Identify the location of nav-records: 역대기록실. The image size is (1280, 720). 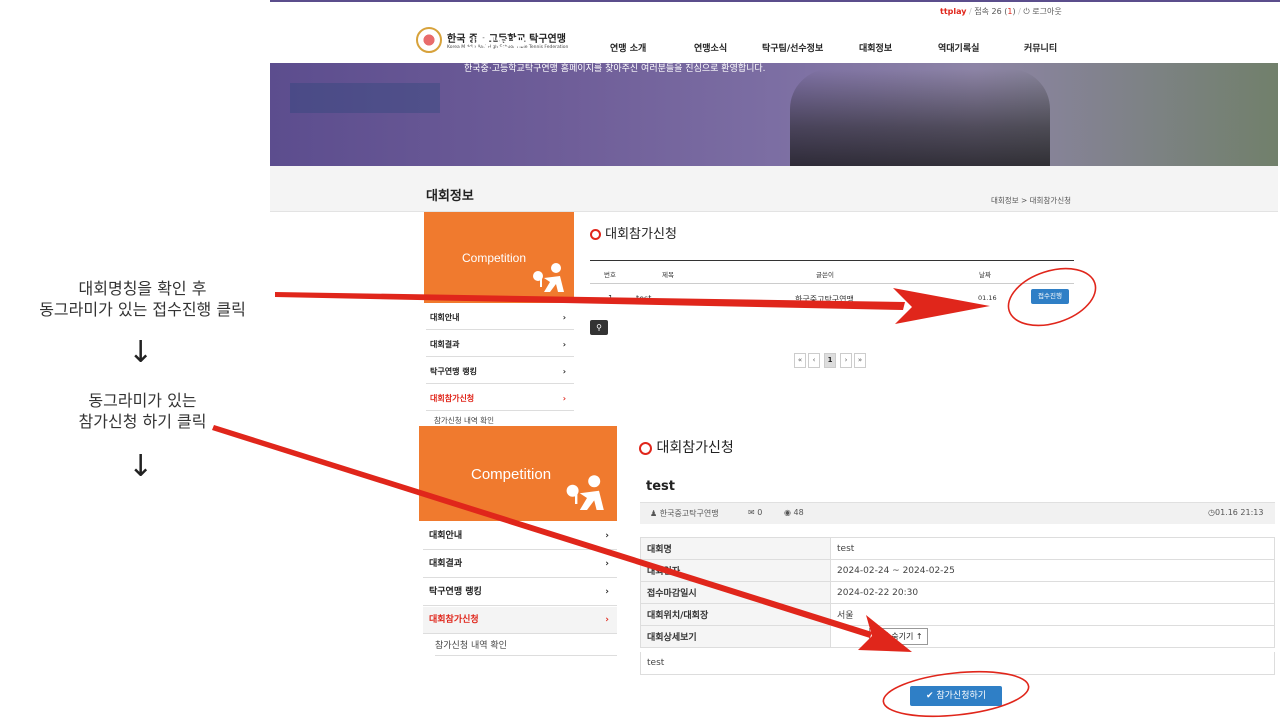
(958, 47).